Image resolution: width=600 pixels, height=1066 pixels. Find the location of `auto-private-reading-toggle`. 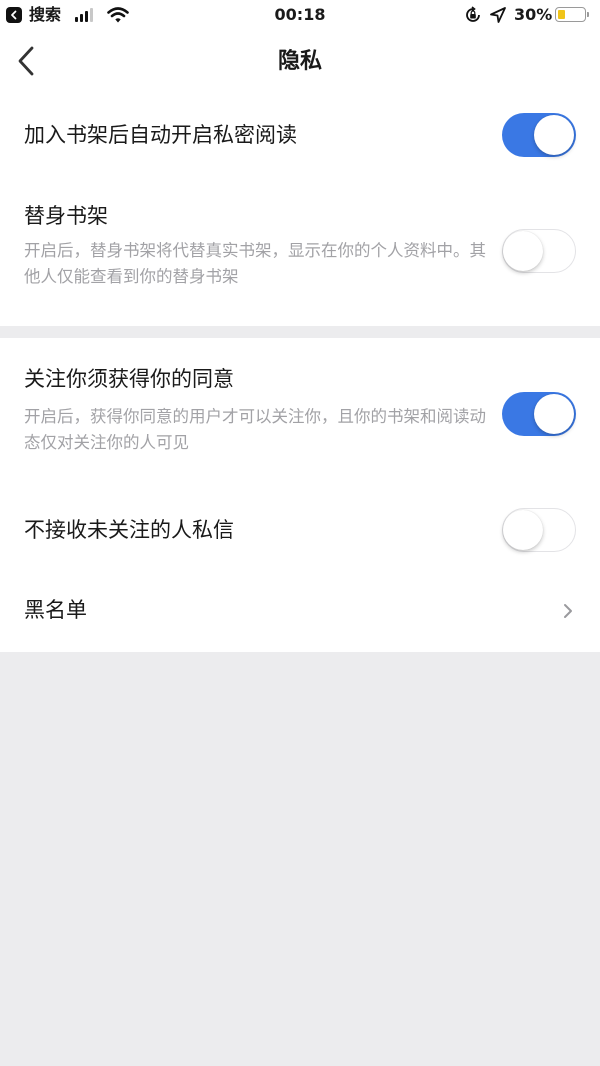

auto-private-reading-toggle is located at coordinates (539, 135).